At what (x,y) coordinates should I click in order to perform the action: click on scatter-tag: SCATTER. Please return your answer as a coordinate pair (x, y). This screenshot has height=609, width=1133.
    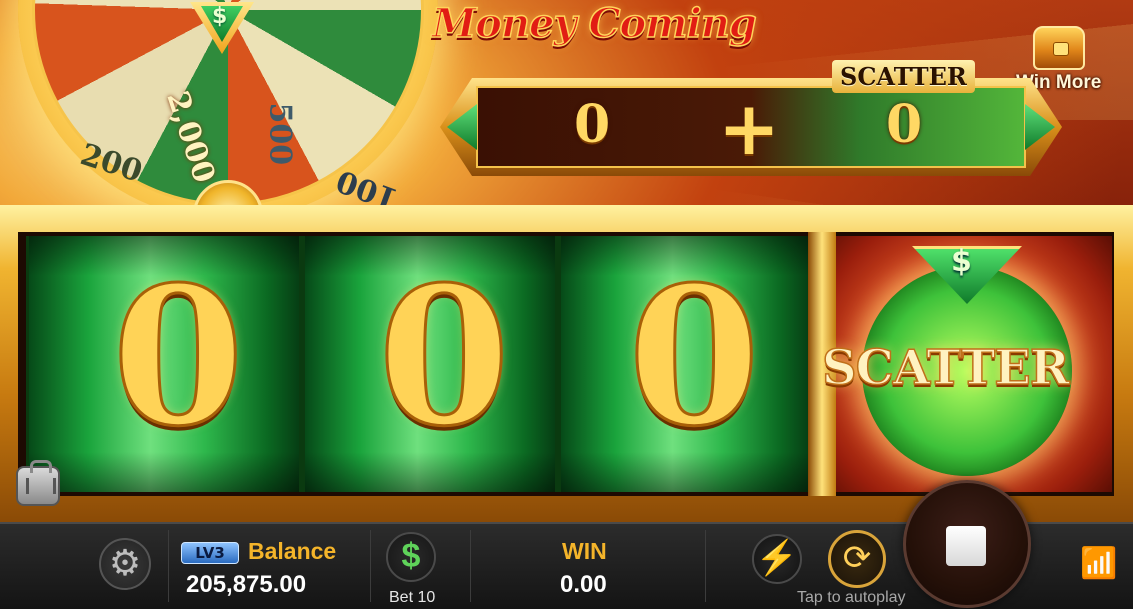
    Looking at the image, I should click on (903, 76).